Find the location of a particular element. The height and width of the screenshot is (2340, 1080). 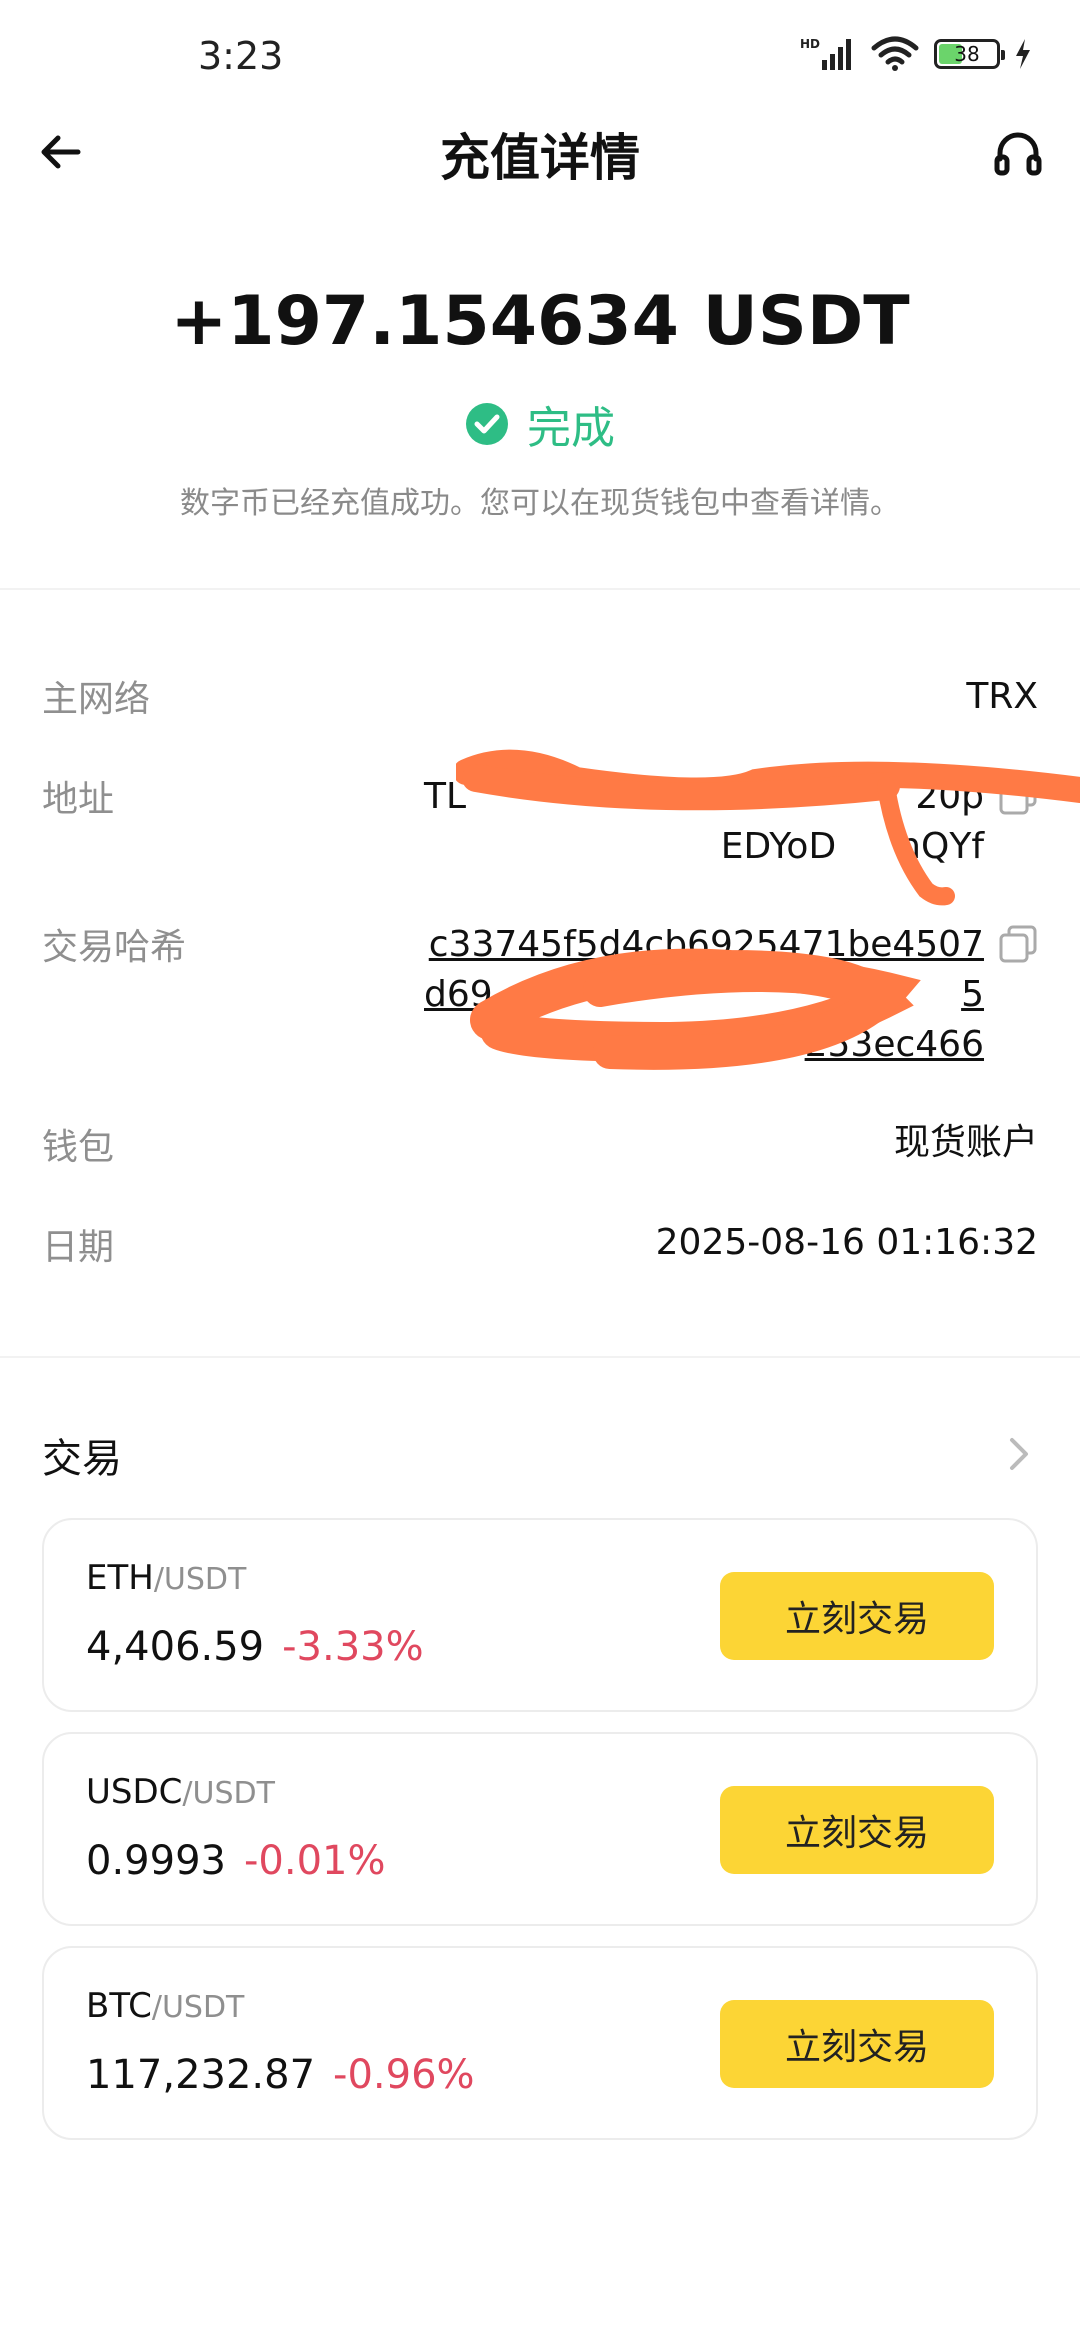

headset-icon is located at coordinates (1018, 154).